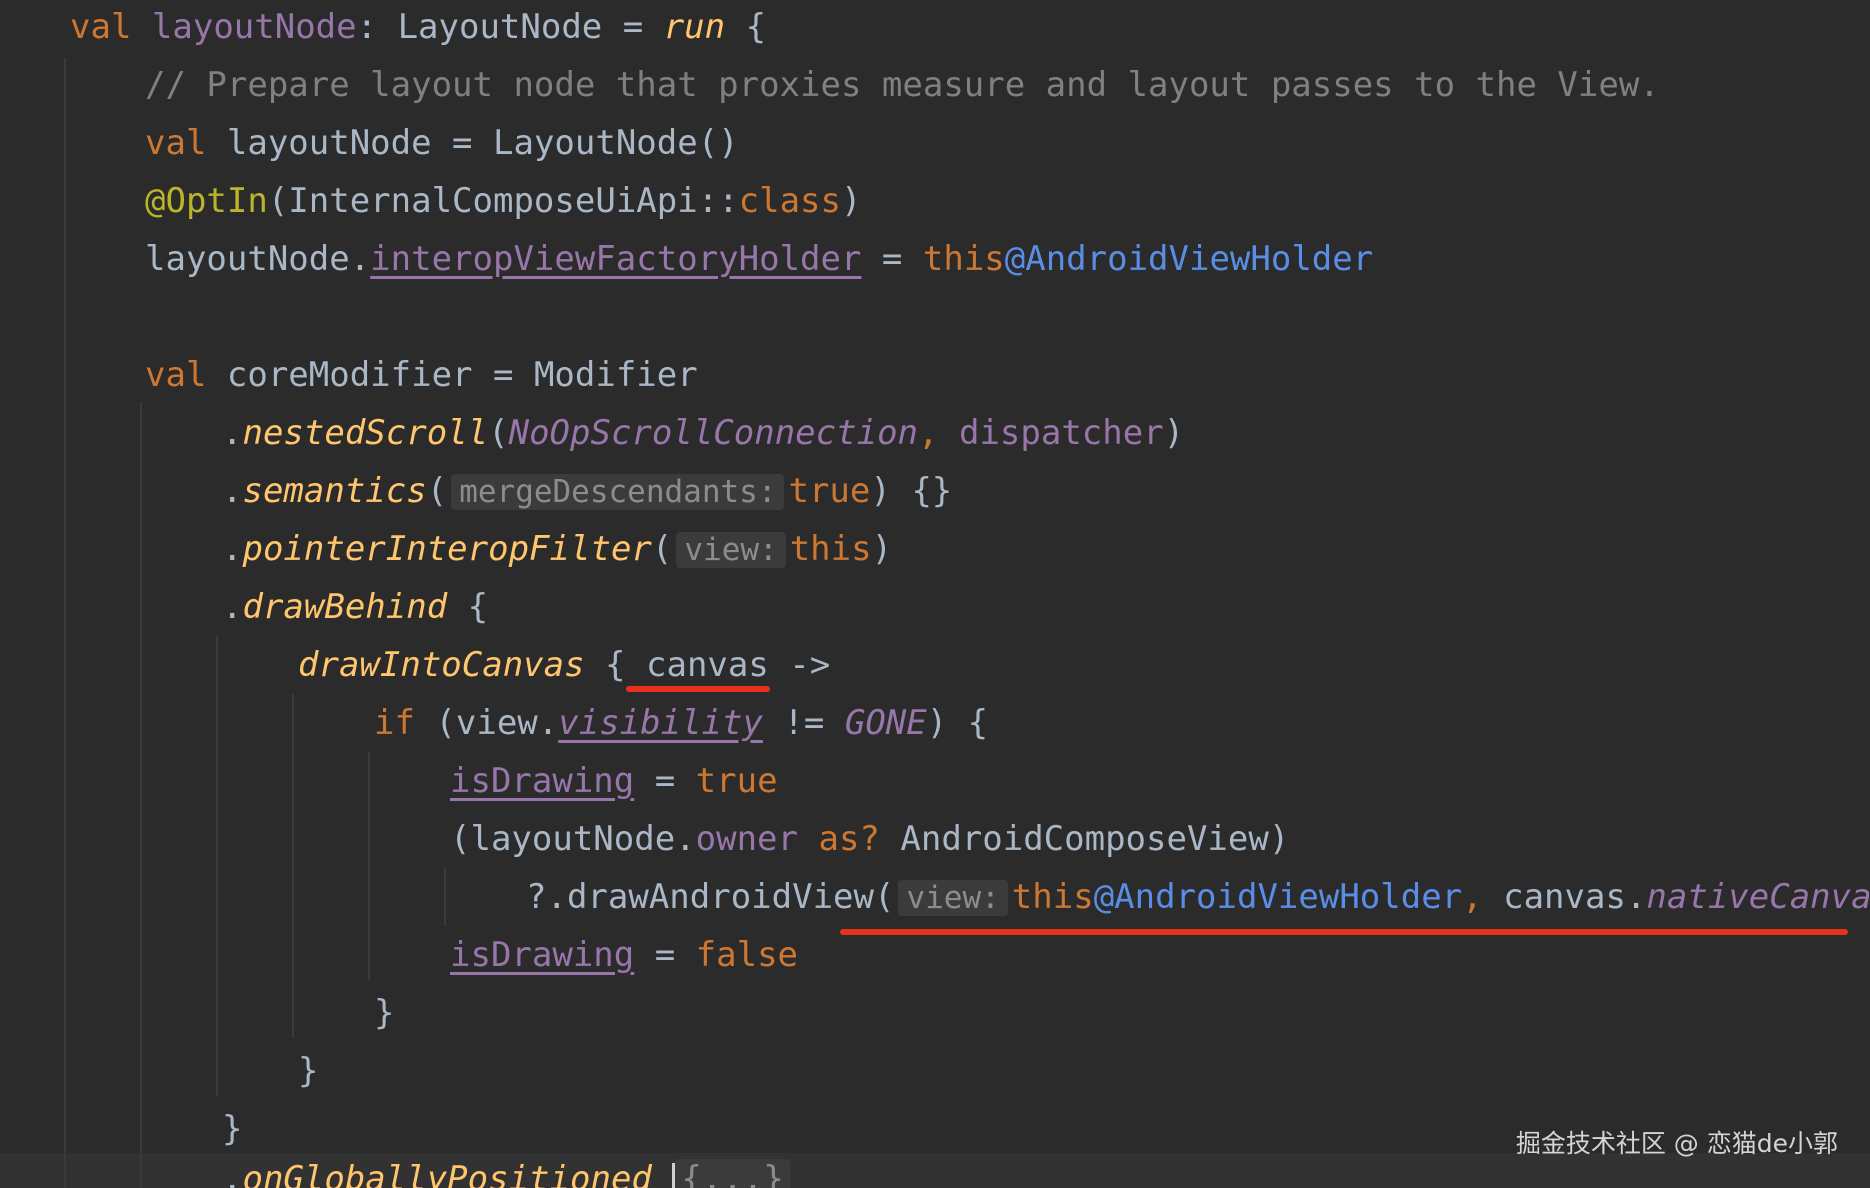 The image size is (1870, 1188). I want to click on property-reference: owner, so click(746, 839).